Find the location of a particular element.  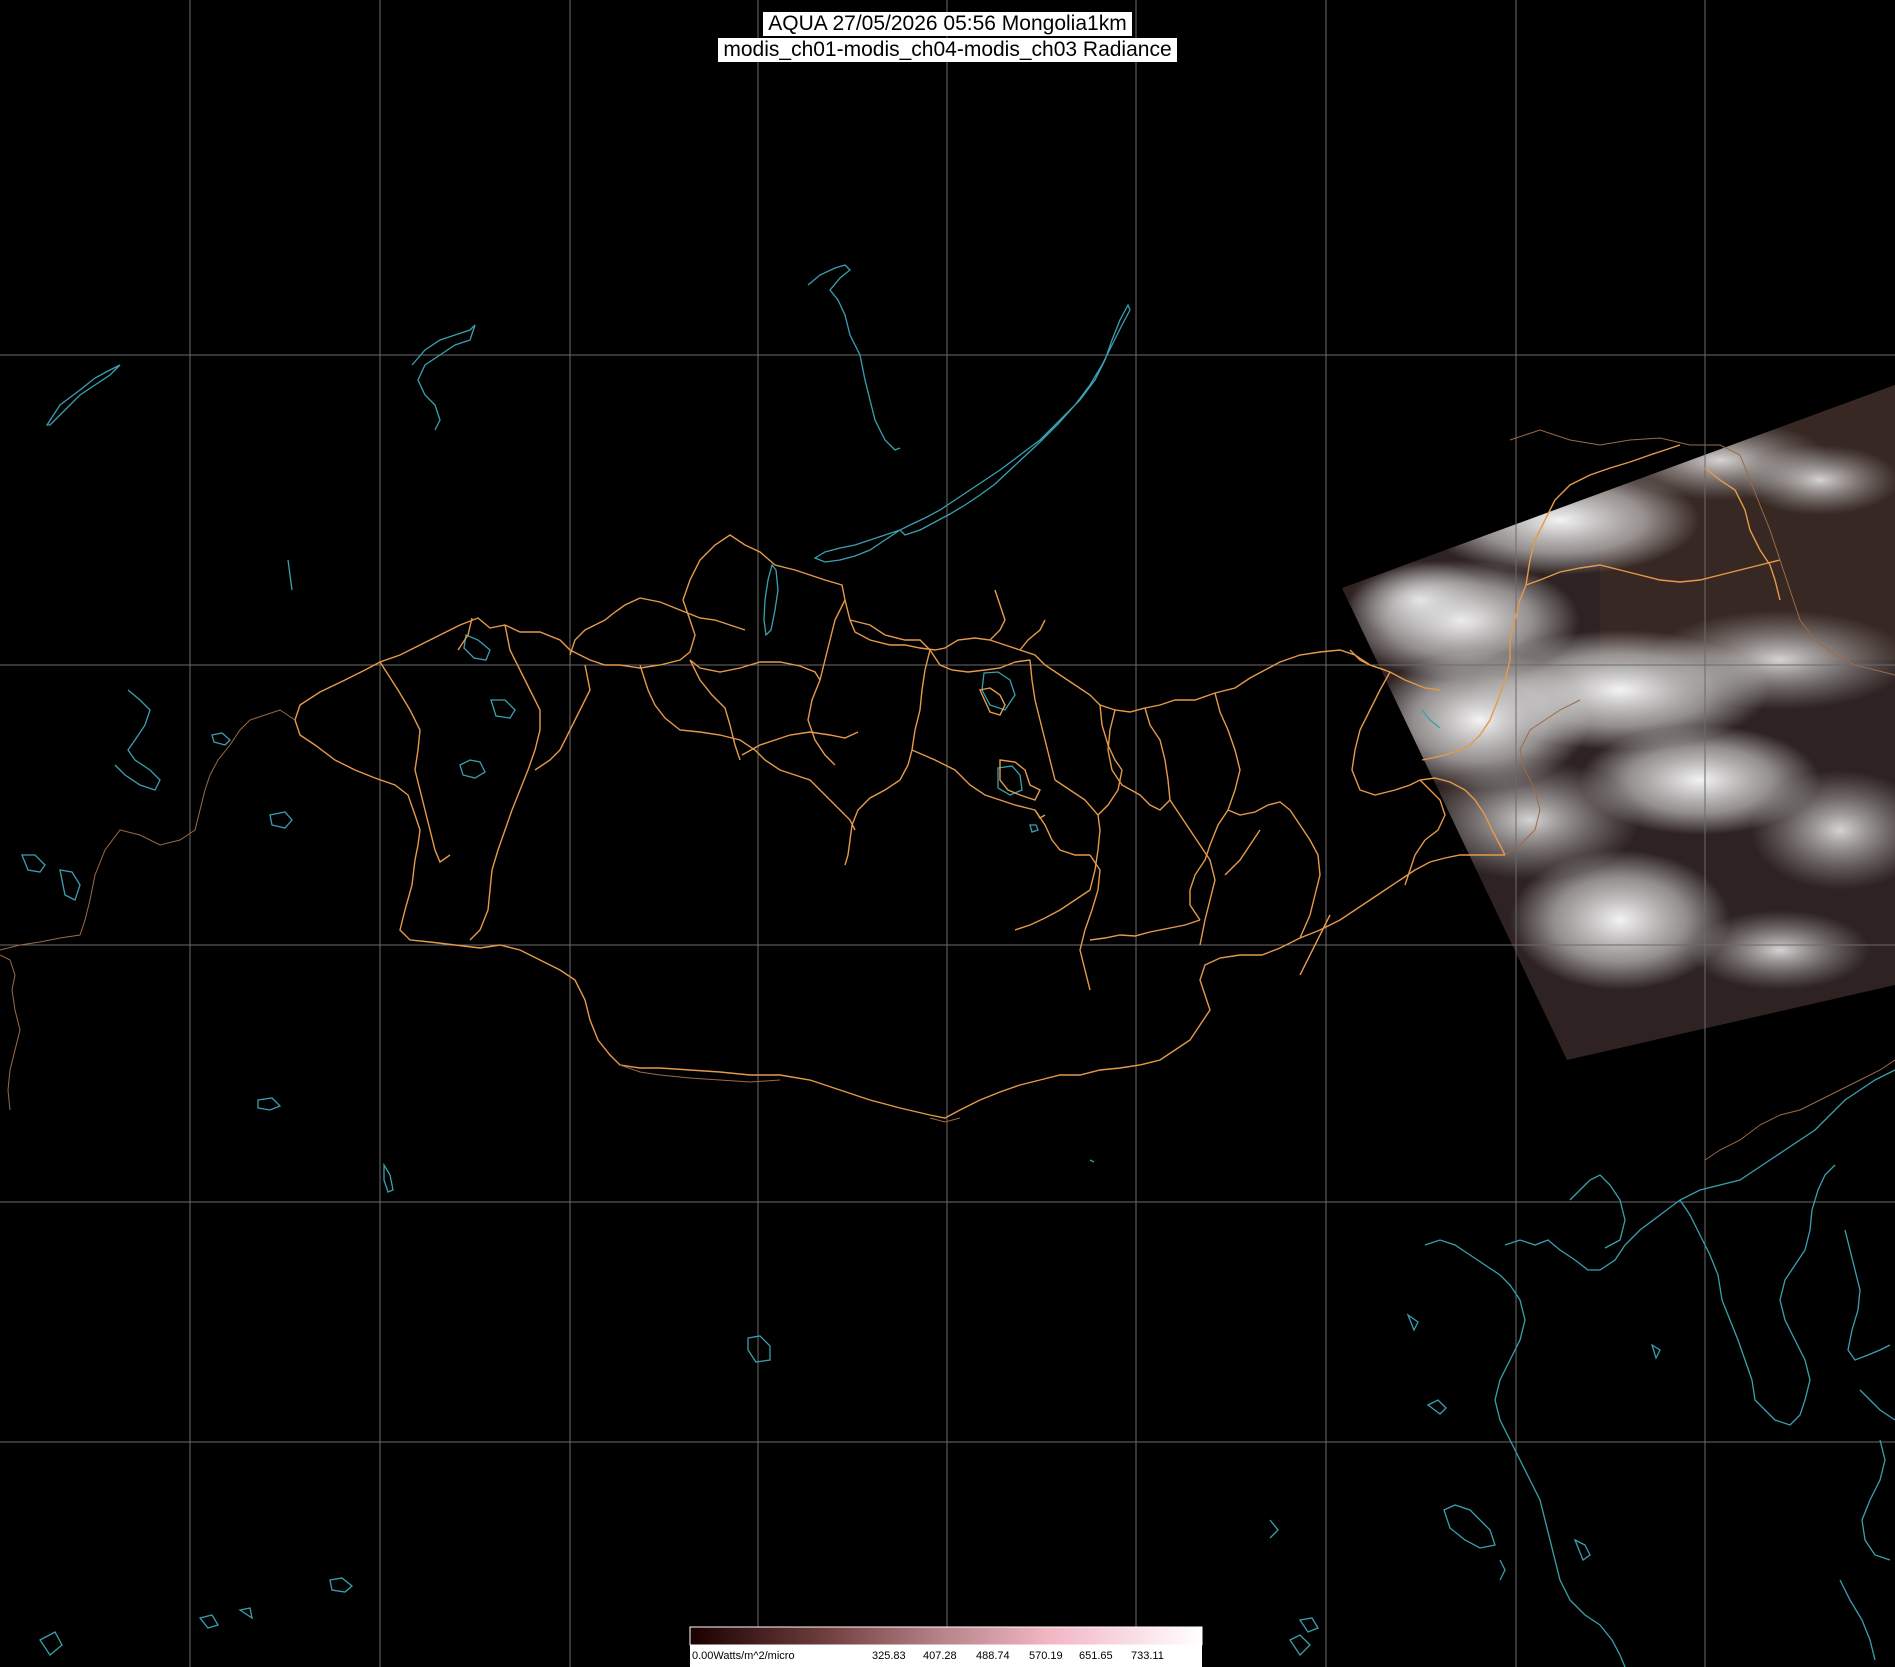

legend-tick-label: 651.65 is located at coordinates (1096, 1656).